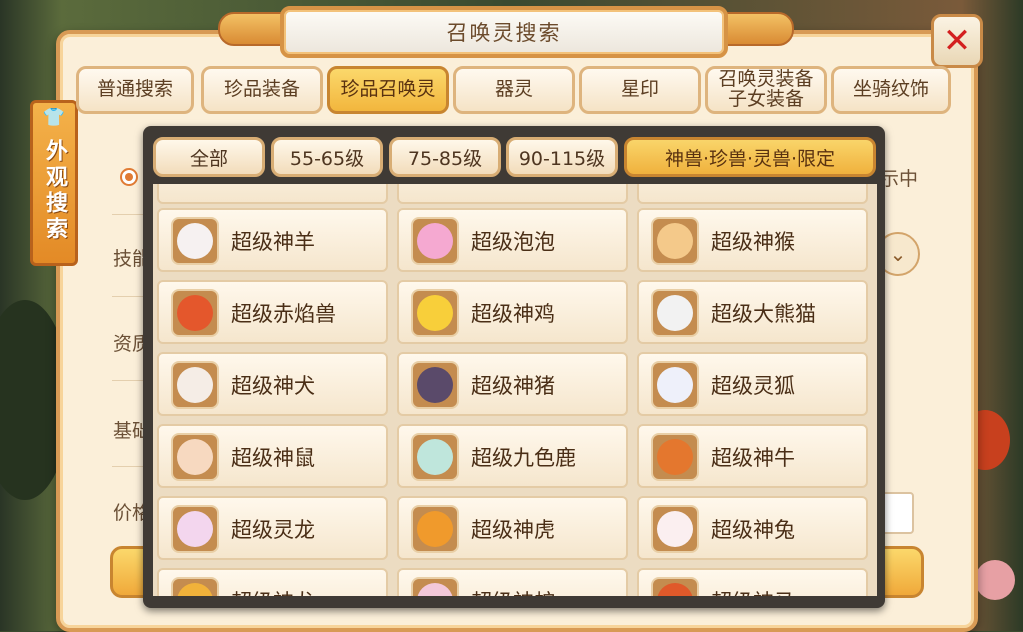 The width and height of the screenshot is (1023, 632). I want to click on deer-icon, so click(435, 457).